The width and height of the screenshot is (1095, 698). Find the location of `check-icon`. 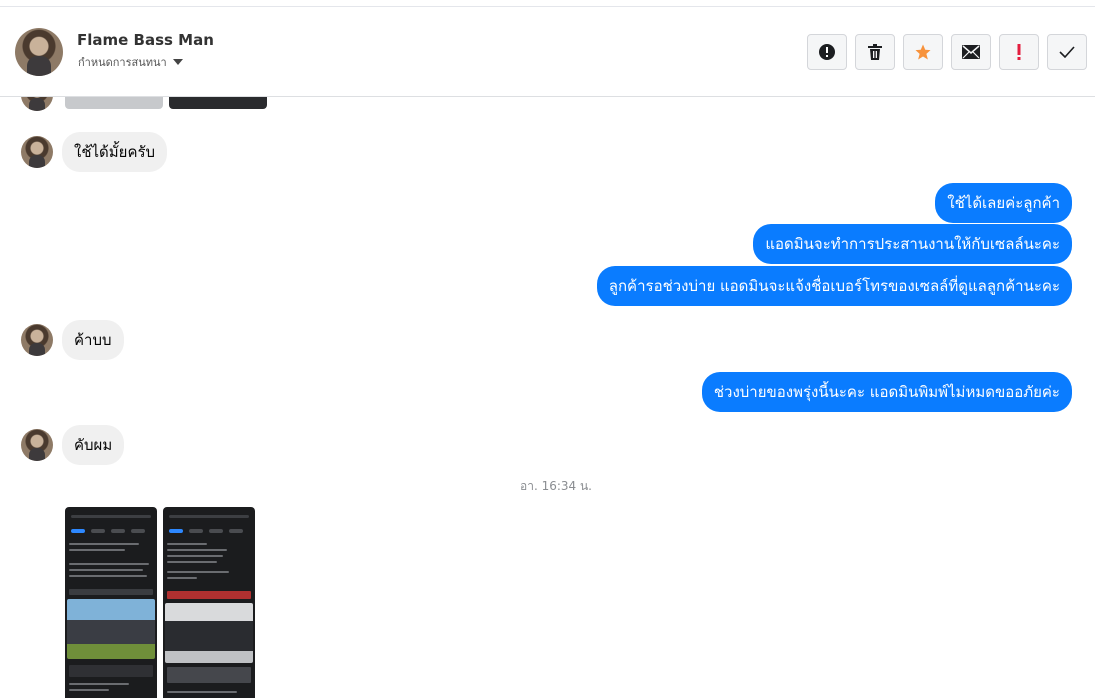

check-icon is located at coordinates (1067, 52).